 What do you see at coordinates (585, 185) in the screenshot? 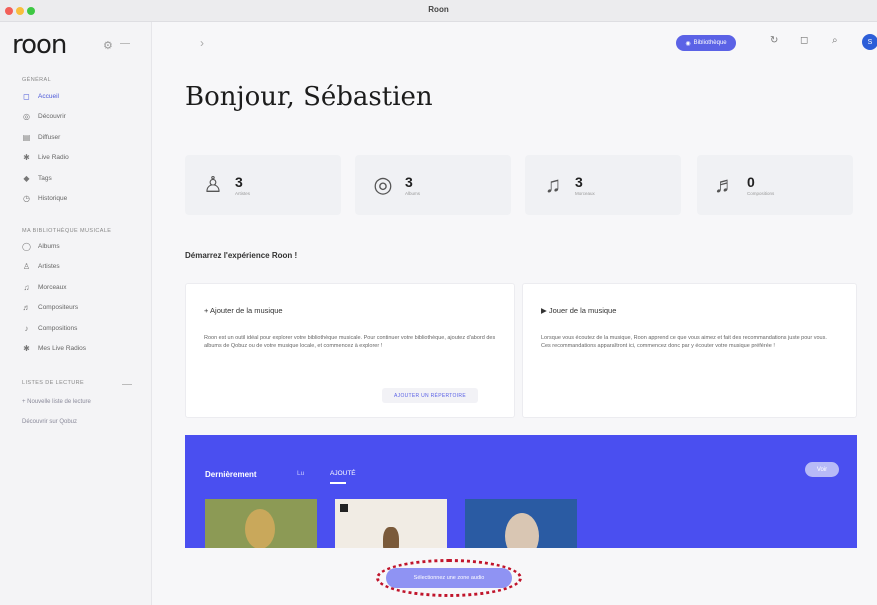
I see `stat-text: 3 Morceaux` at bounding box center [585, 185].